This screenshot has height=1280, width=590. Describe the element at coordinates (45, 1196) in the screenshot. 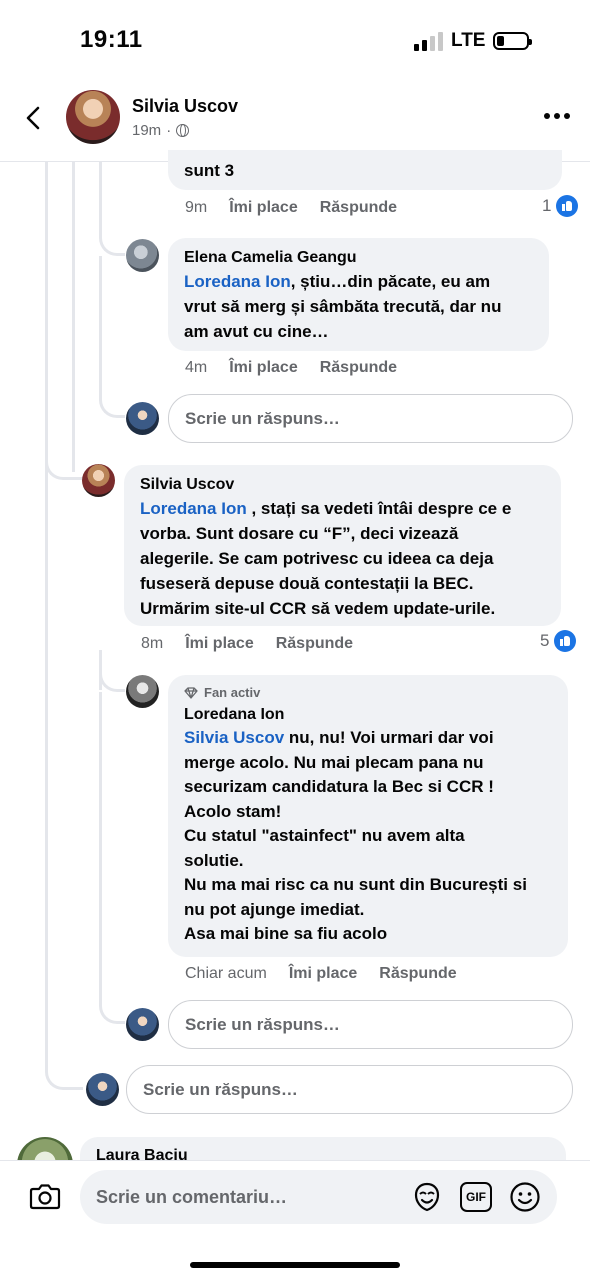

I see `camera-icon` at that location.